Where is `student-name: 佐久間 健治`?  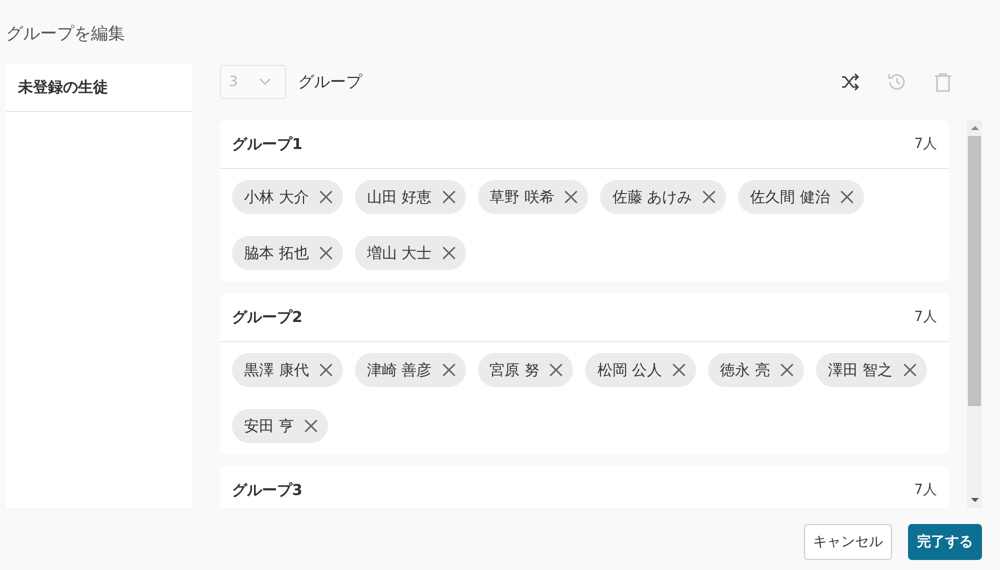
student-name: 佐久間 健治 is located at coordinates (790, 197).